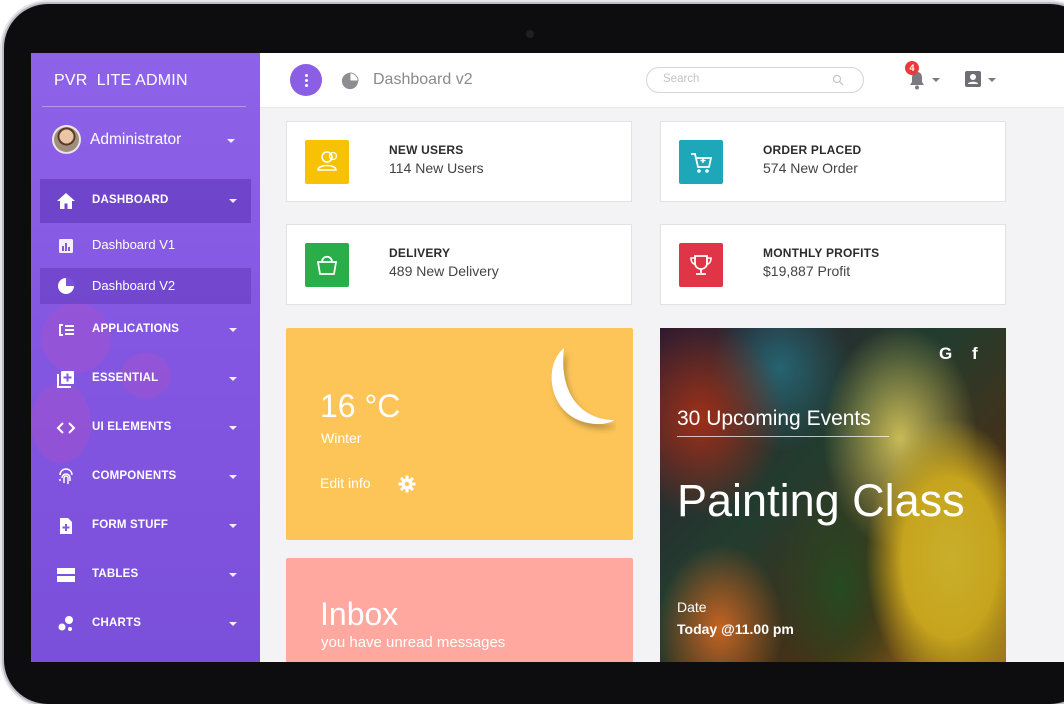  Describe the element at coordinates (807, 271) in the screenshot. I see `stat-value: $19,887 Profit` at that location.